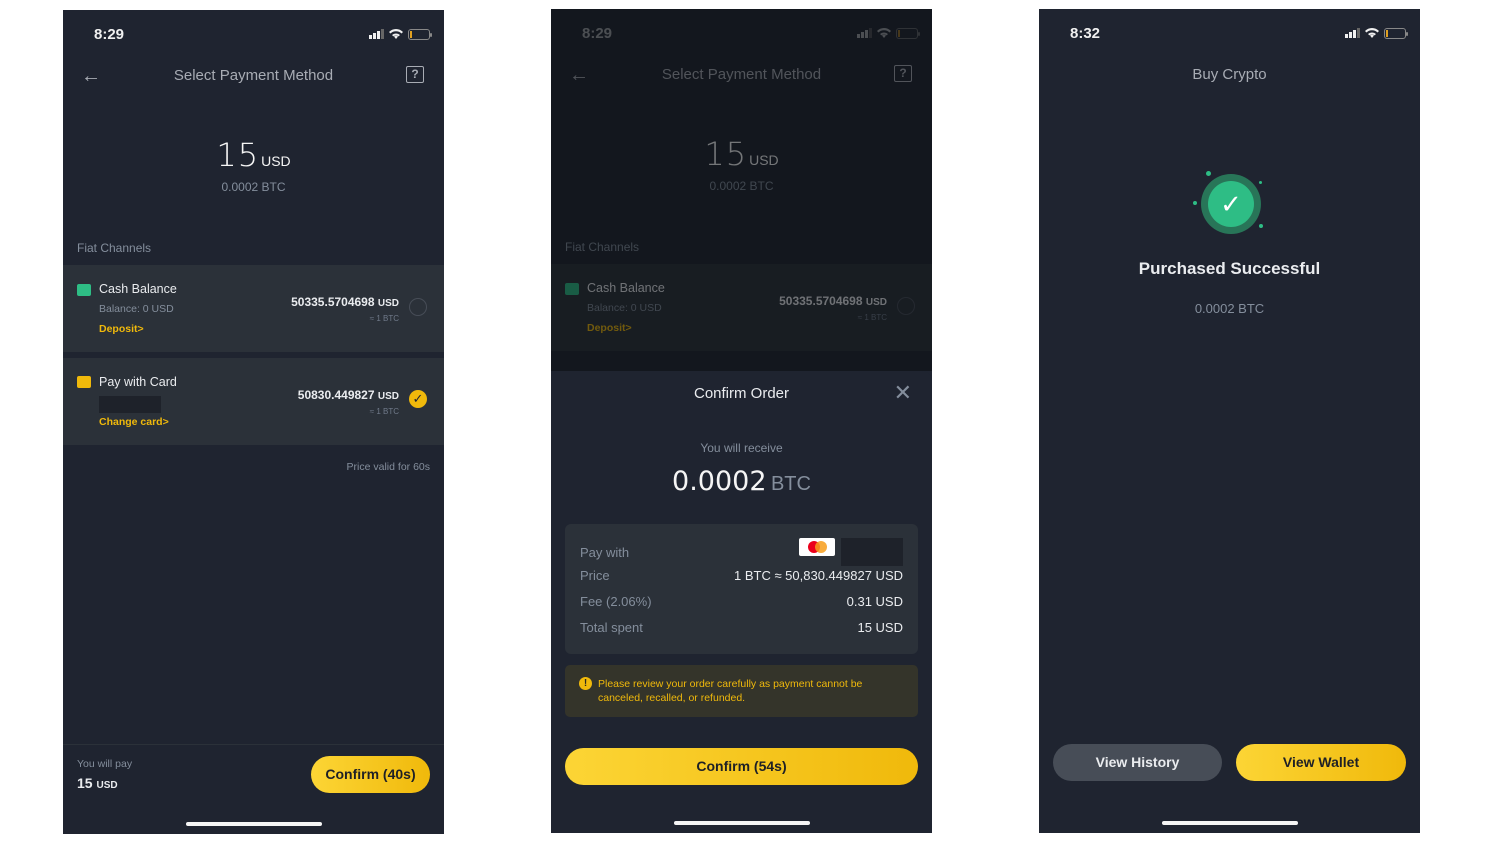  Describe the element at coordinates (105, 764) in the screenshot. I see `pay-label: You will pay` at that location.